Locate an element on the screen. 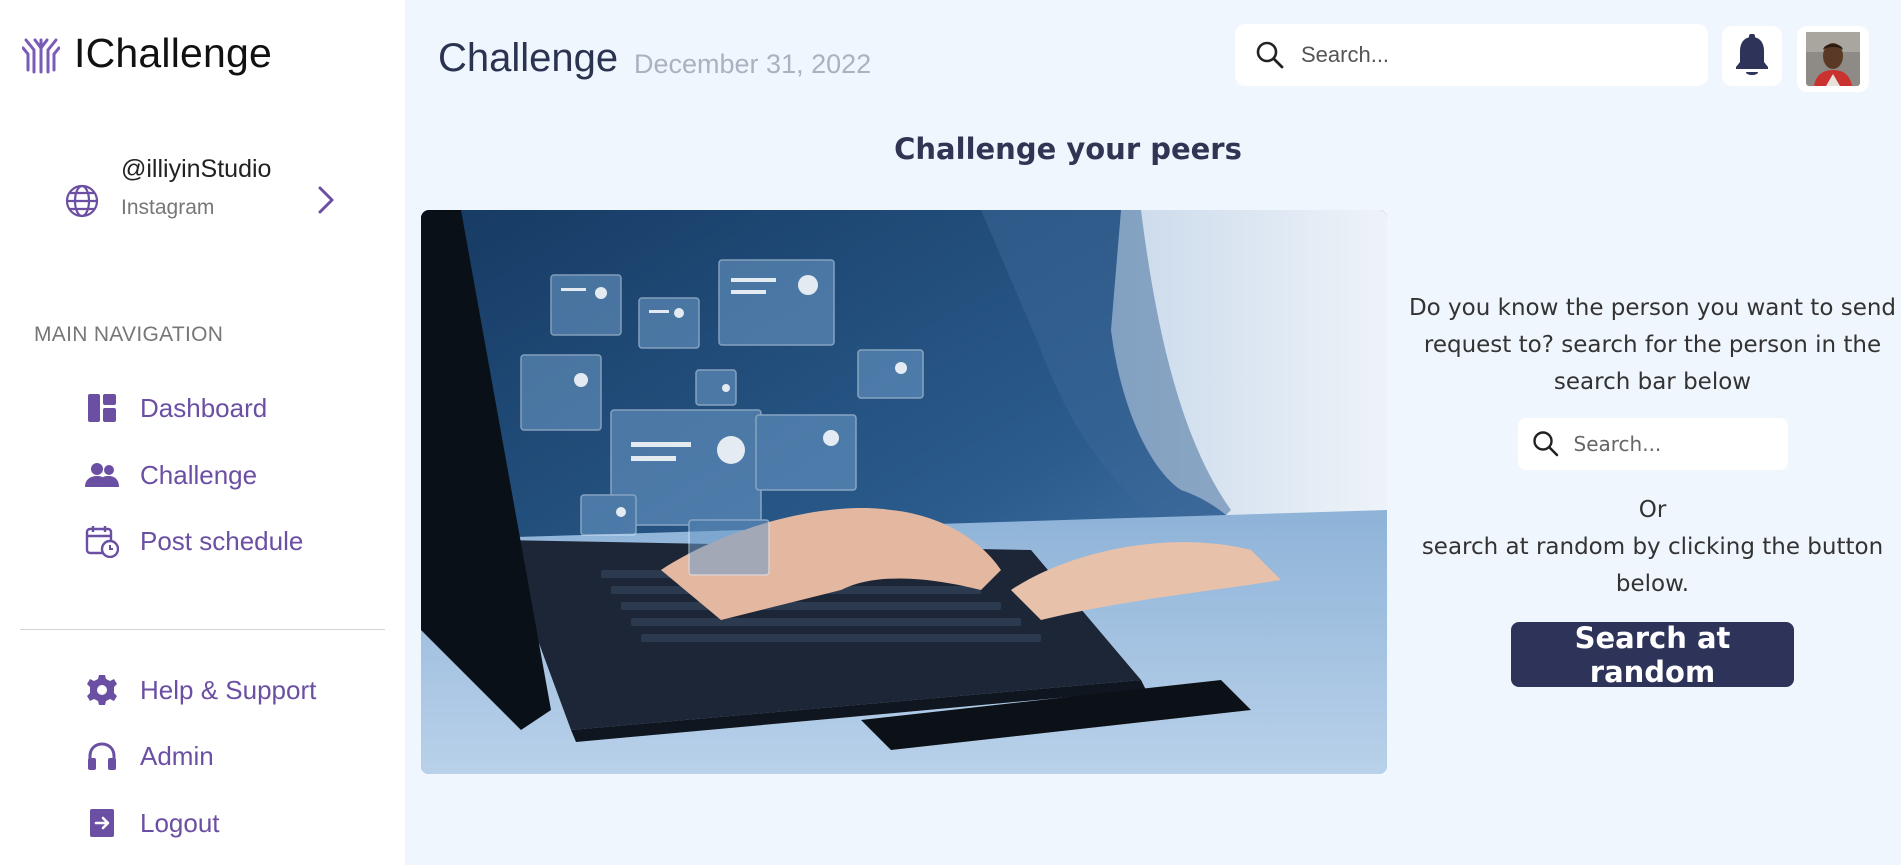 Image resolution: width=1901 pixels, height=865 pixels. user-avatar-image is located at coordinates (1833, 59).